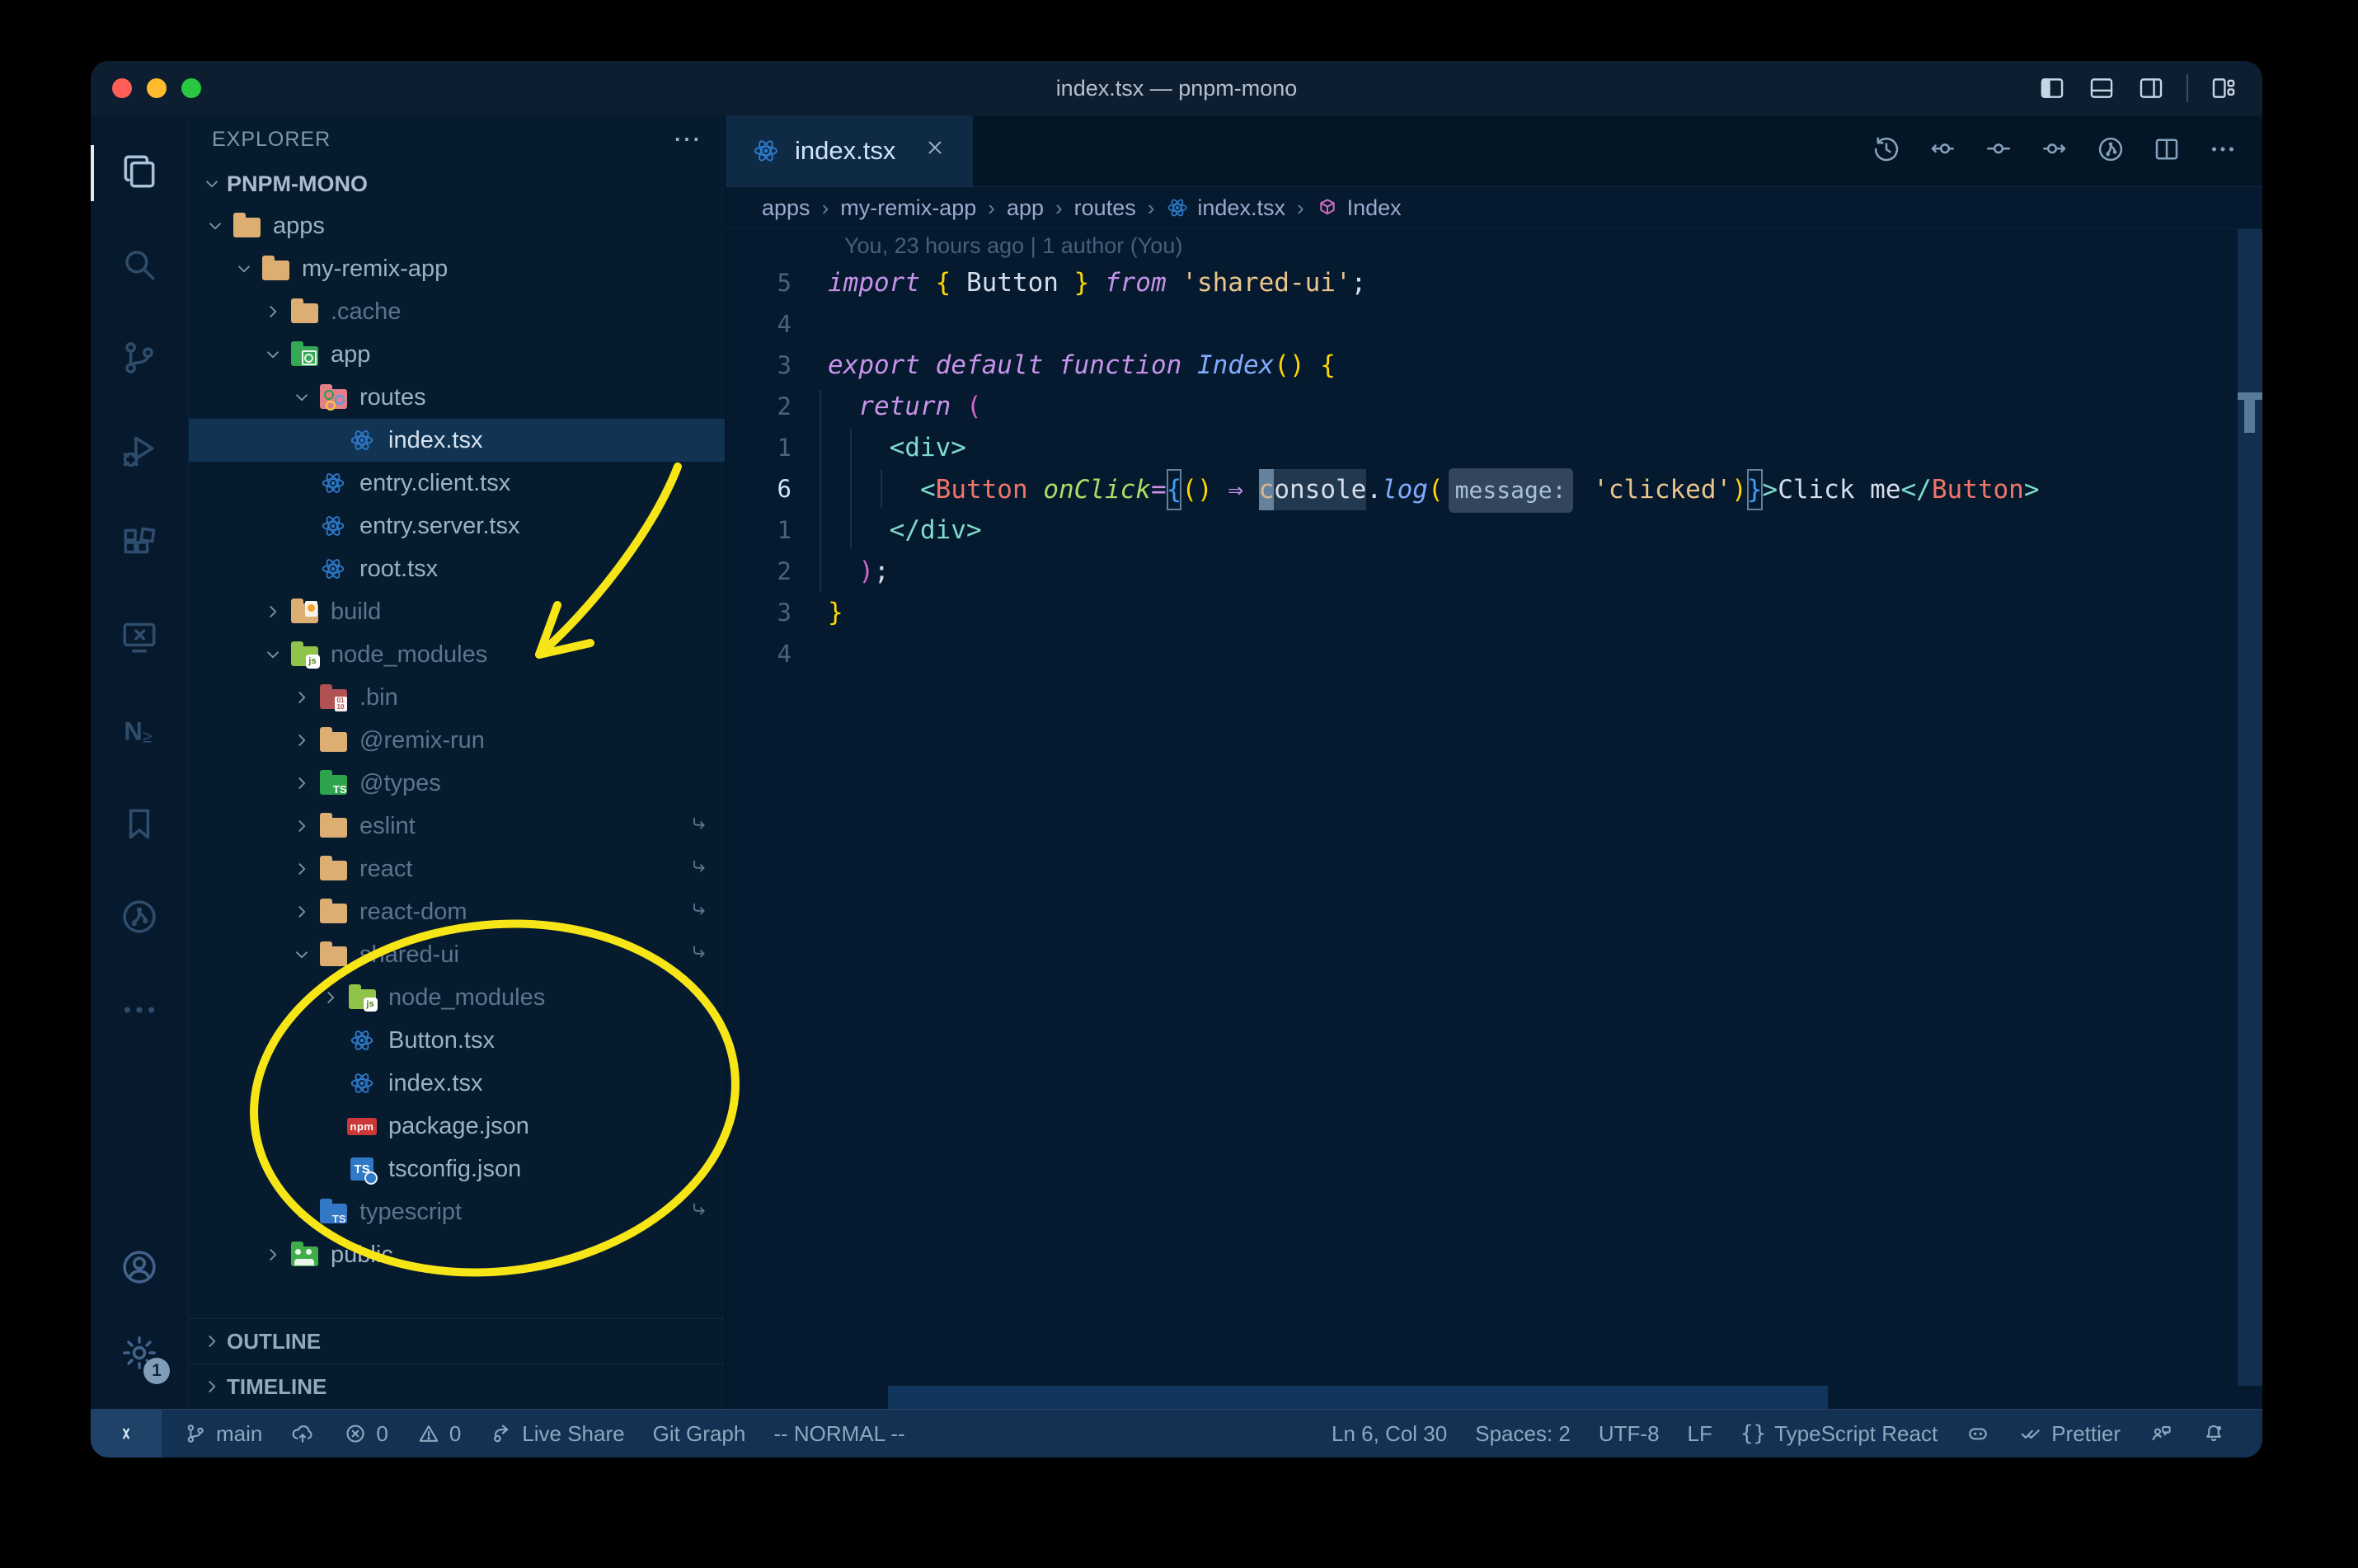 The image size is (2358, 1568). What do you see at coordinates (457, 1386) in the screenshot?
I see `timeline-section-header: TIMELINE` at bounding box center [457, 1386].